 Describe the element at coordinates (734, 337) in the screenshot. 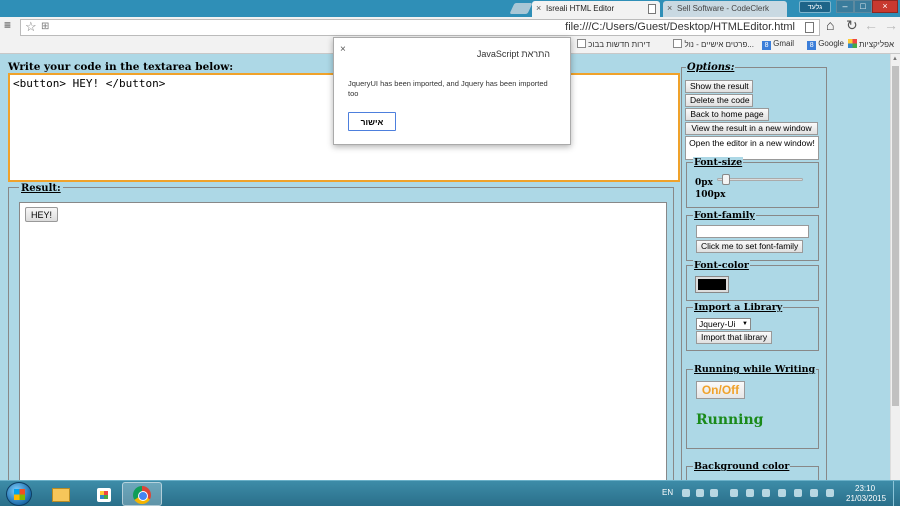

I see `import-library-button: Import that library` at that location.